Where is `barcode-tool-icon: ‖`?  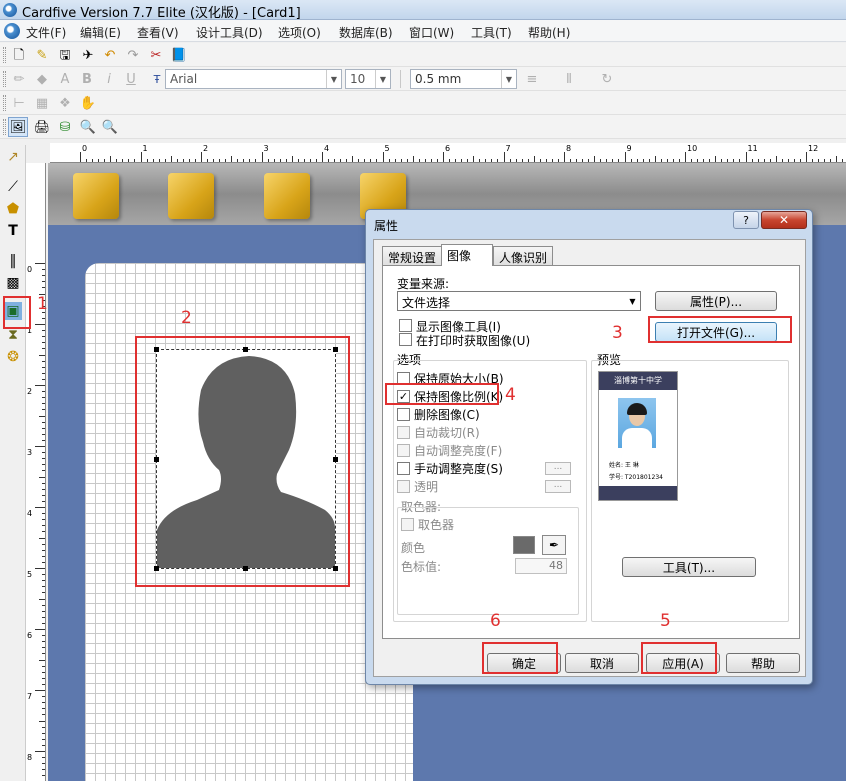
barcode-tool-icon: ‖ is located at coordinates (13, 261).